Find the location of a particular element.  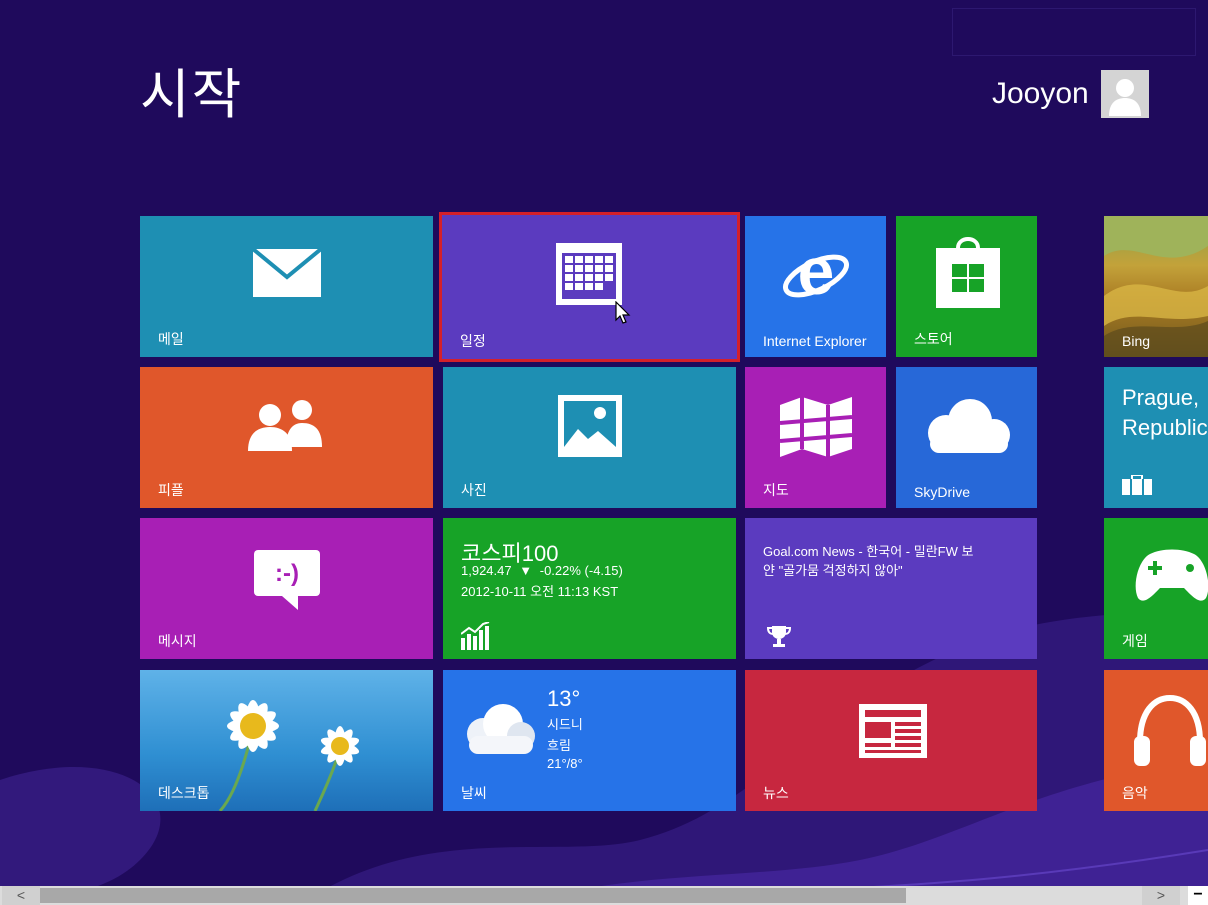

landscape-image is located at coordinates (1156, 286).